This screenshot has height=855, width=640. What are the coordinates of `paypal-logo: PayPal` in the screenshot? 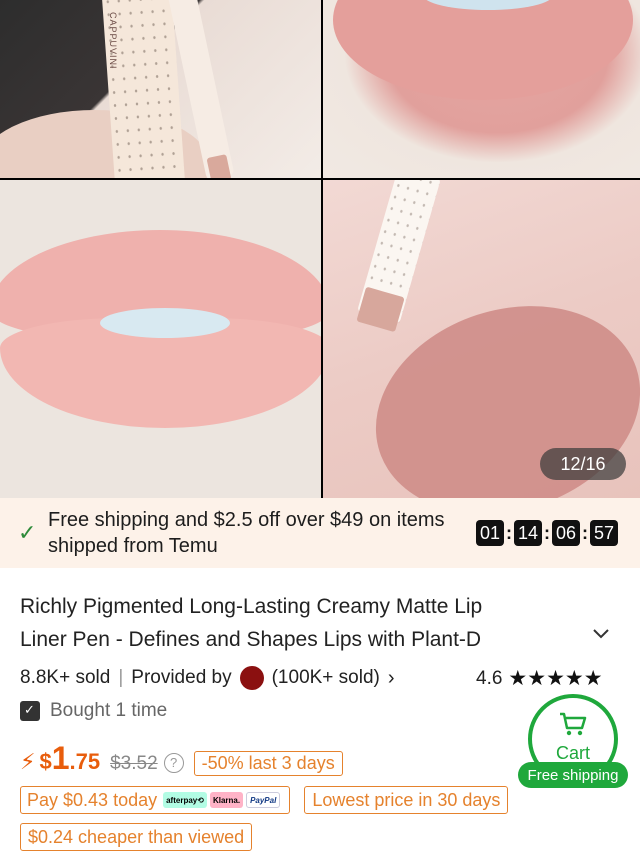 It's located at (263, 800).